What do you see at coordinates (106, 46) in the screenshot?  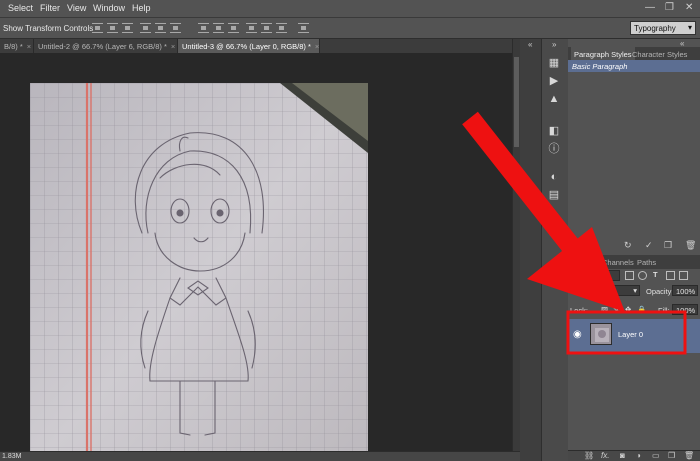 I see `tab-untitled-2: Untitled-2 @ 66.7% (Layer 6, RGB/8) * ×` at bounding box center [106, 46].